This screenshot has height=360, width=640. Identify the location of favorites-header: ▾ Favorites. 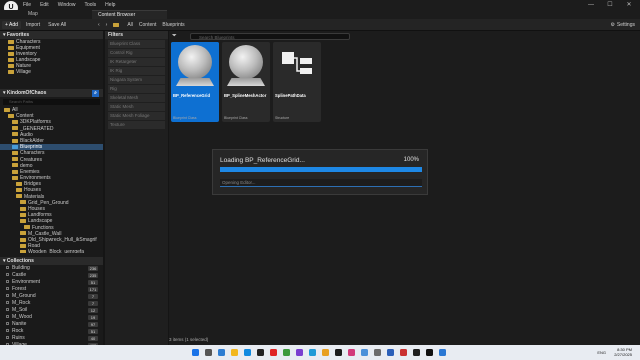
(51, 35).